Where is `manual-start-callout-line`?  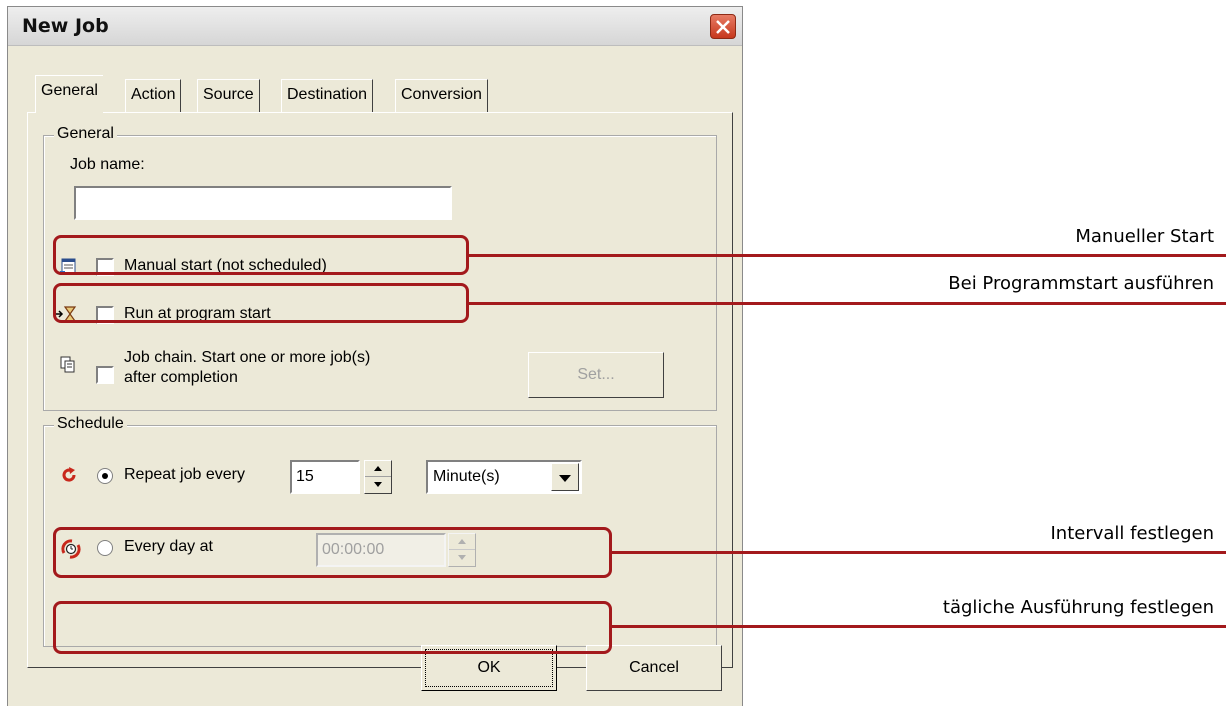 manual-start-callout-line is located at coordinates (847, 255).